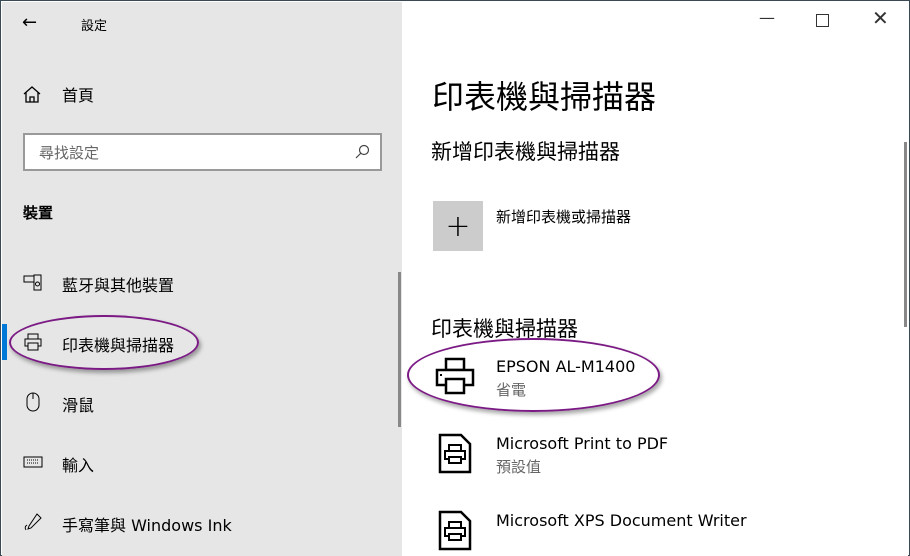 The image size is (910, 556). I want to click on printer-item: Microsoft Print to PDF 預設值, so click(550, 453).